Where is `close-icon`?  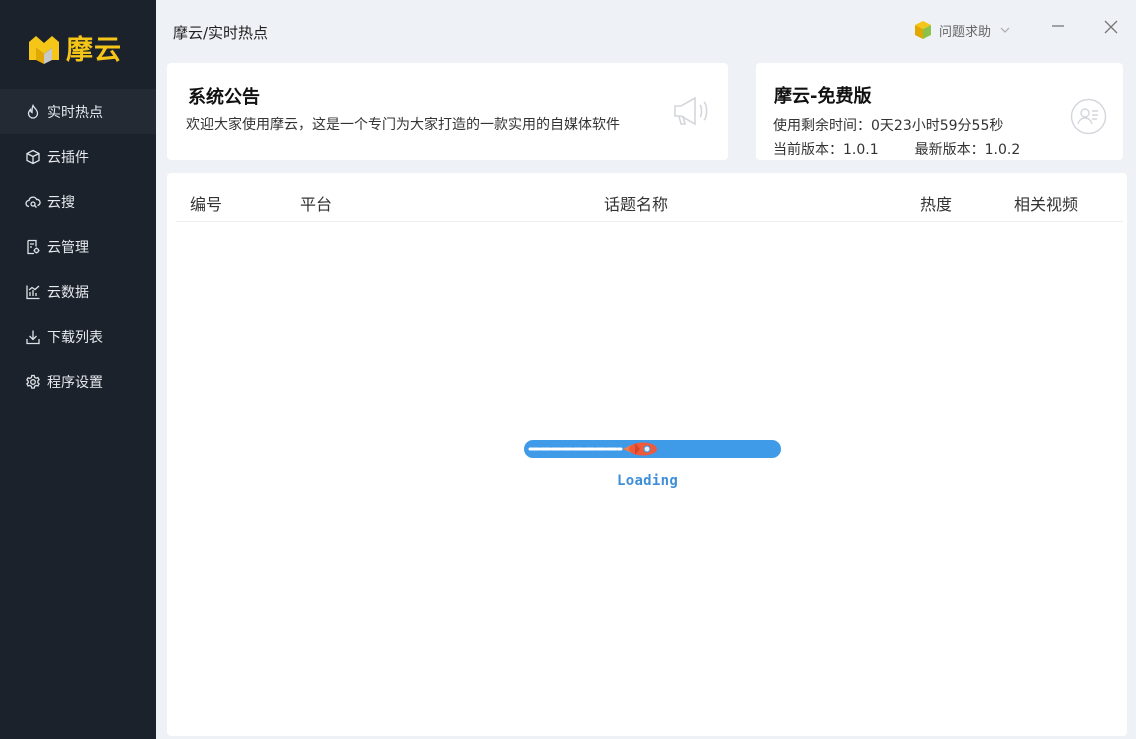 close-icon is located at coordinates (1111, 27).